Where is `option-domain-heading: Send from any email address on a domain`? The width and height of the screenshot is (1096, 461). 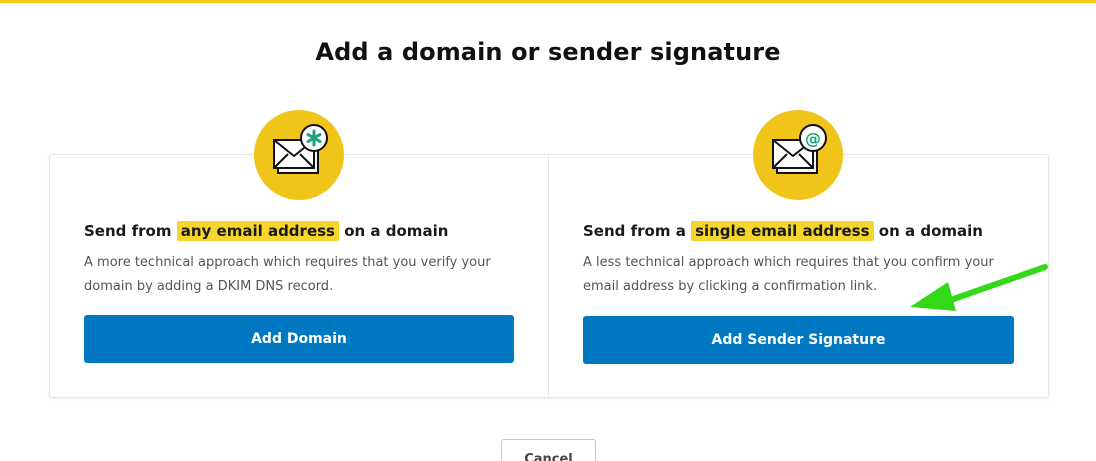 option-domain-heading: Send from any email address on a domain is located at coordinates (266, 231).